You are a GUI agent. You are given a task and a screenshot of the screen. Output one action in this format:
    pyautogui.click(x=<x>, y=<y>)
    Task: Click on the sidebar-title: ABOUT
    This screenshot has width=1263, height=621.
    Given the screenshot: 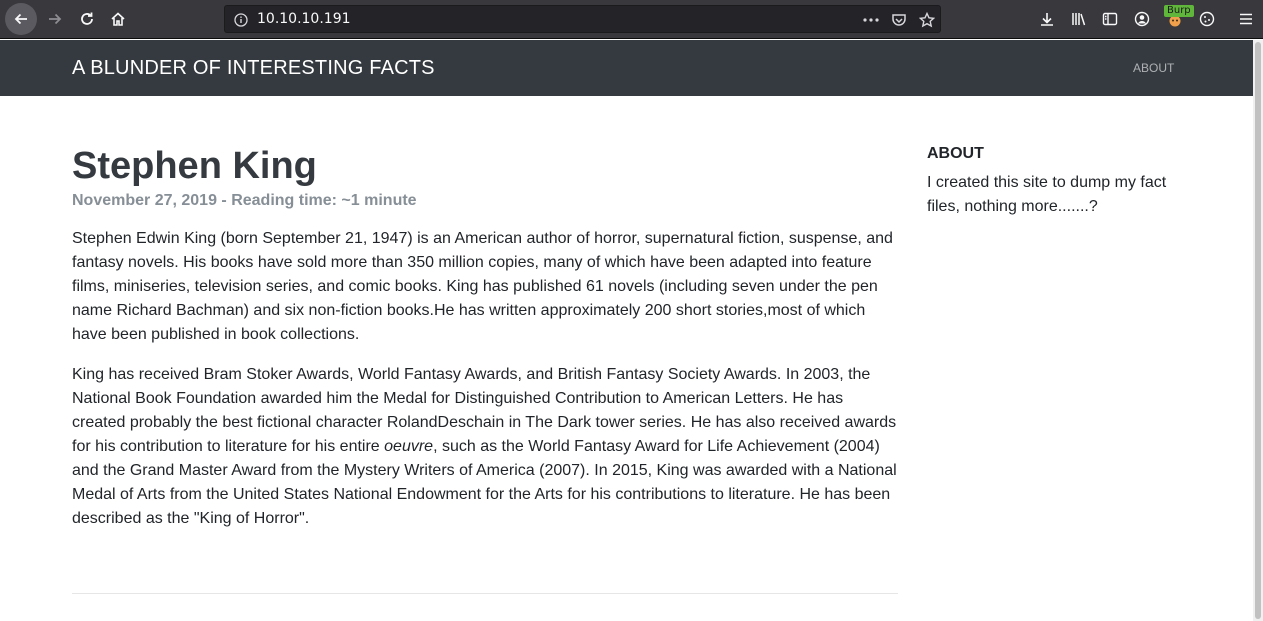 What is the action you would take?
    pyautogui.click(x=955, y=153)
    